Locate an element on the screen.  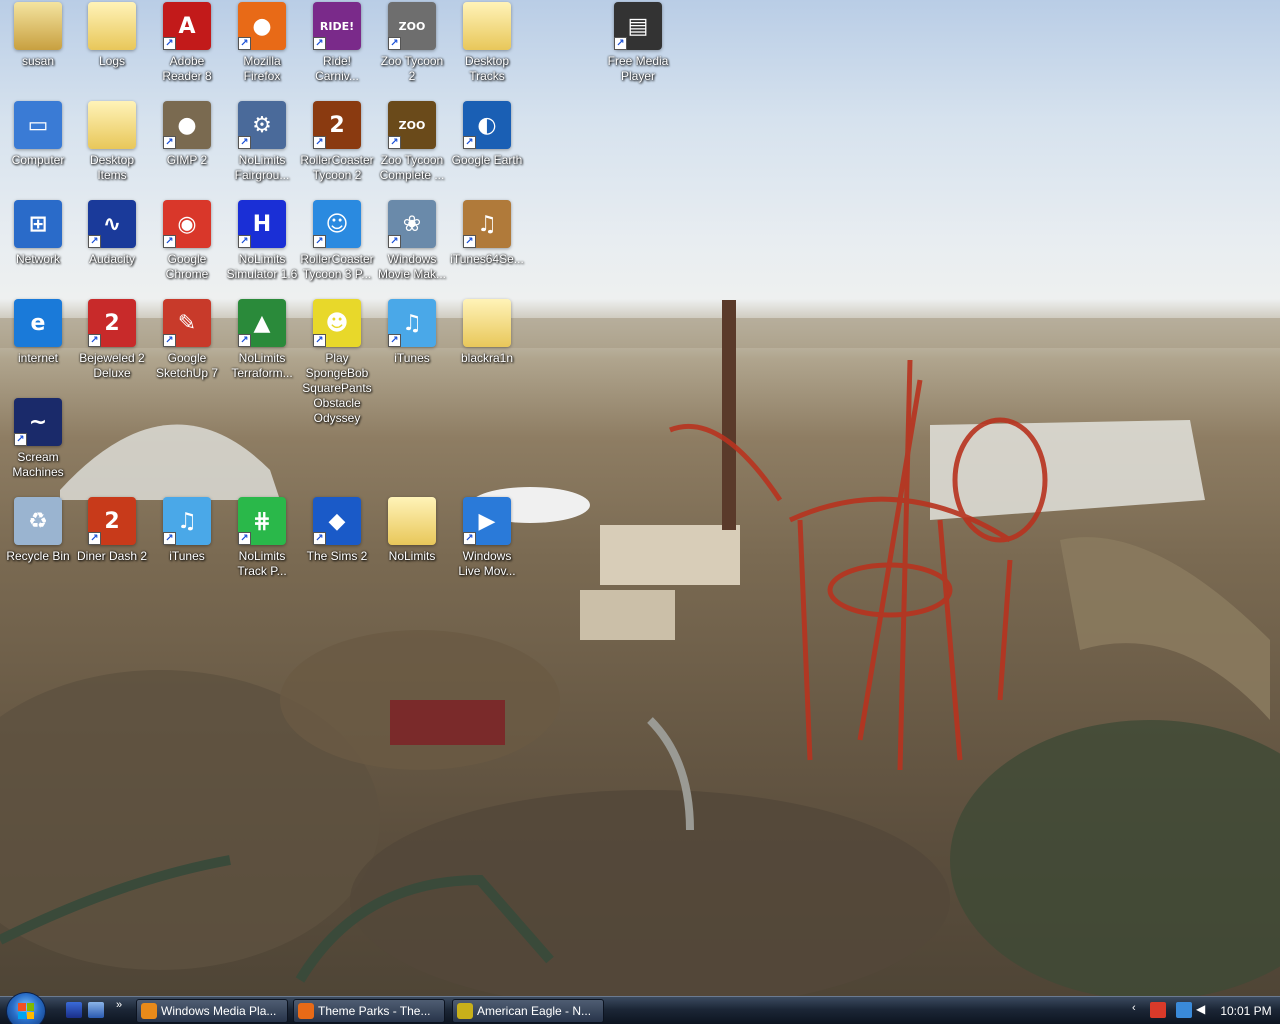
icon-logs: Logs is located at coordinates (112, 35).